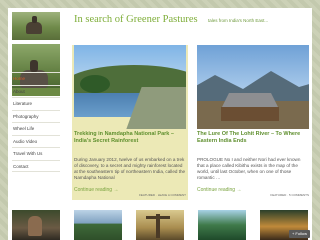 The height and width of the screenshot is (240, 320). What do you see at coordinates (222, 225) in the screenshot?
I see `thumbnail-forest` at bounding box center [222, 225].